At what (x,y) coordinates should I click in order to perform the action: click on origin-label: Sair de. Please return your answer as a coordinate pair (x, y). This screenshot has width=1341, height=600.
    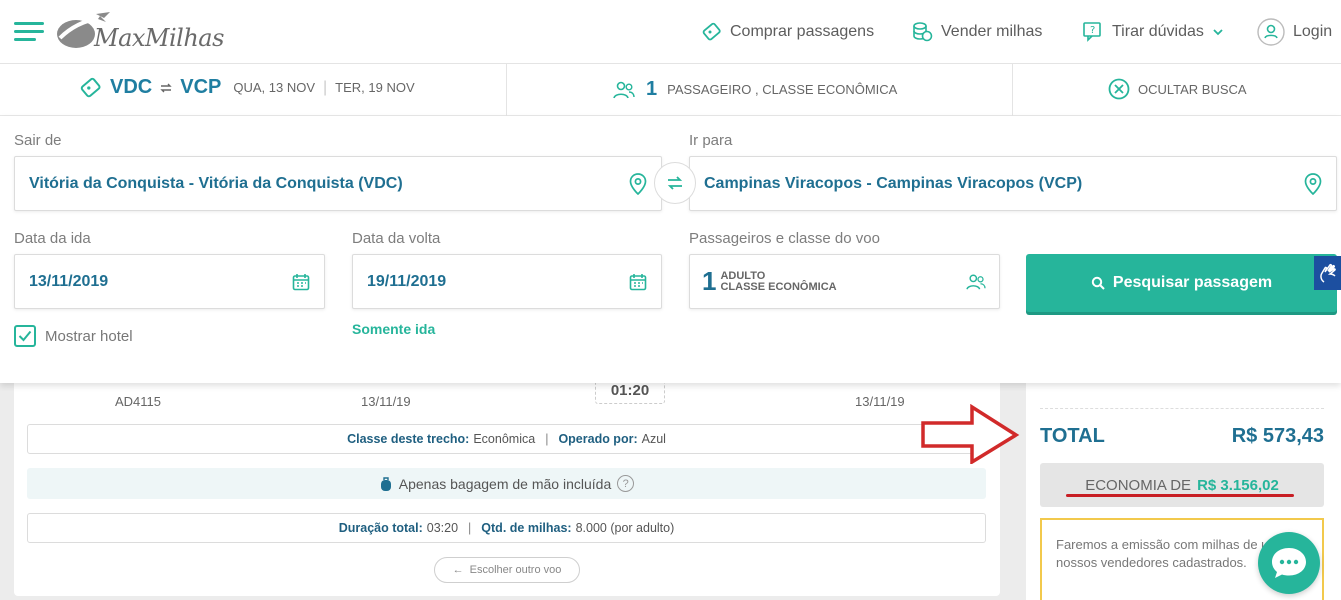
    Looking at the image, I should click on (38, 140).